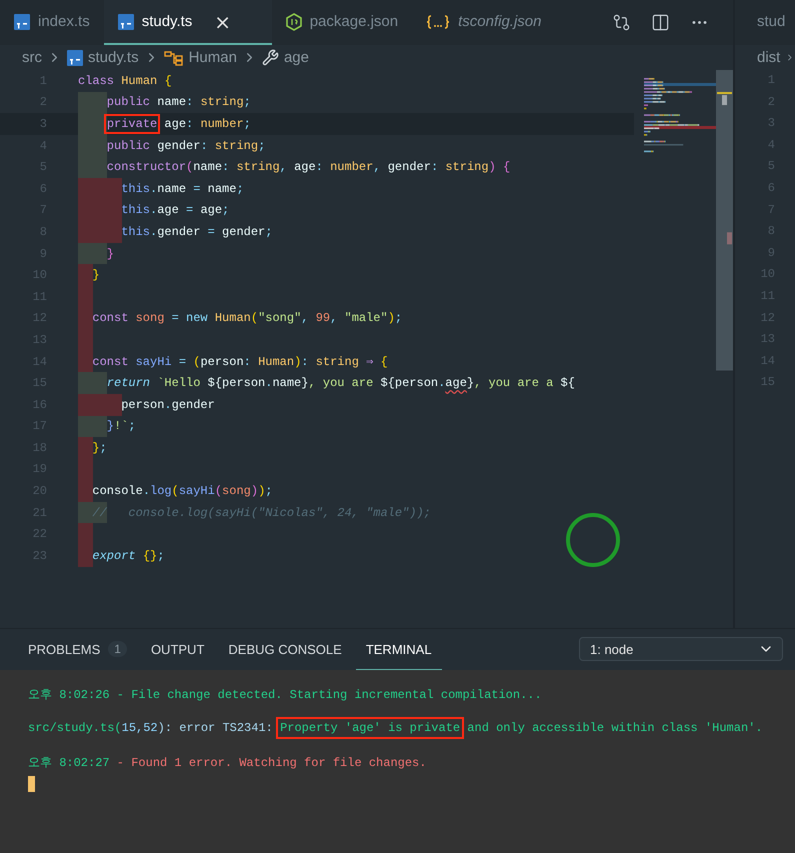 The height and width of the screenshot is (853, 795). I want to click on breadcrumb-item: dist, so click(768, 57).